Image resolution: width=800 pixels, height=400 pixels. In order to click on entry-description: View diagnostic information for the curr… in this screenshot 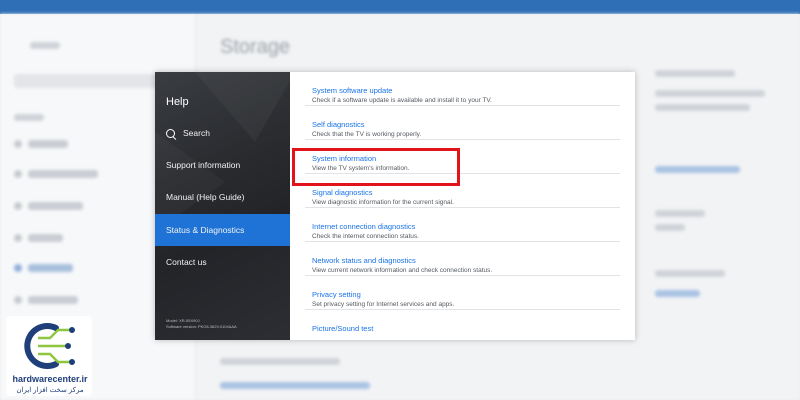, I will do `click(383, 202)`.